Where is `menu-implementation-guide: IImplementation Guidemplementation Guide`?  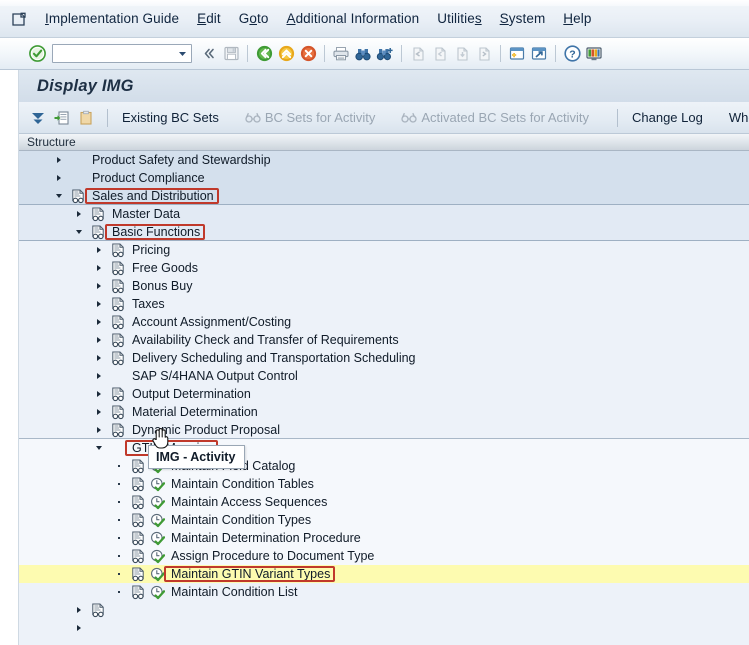 menu-implementation-guide: IImplementation Guidemplementation Guide is located at coordinates (112, 18).